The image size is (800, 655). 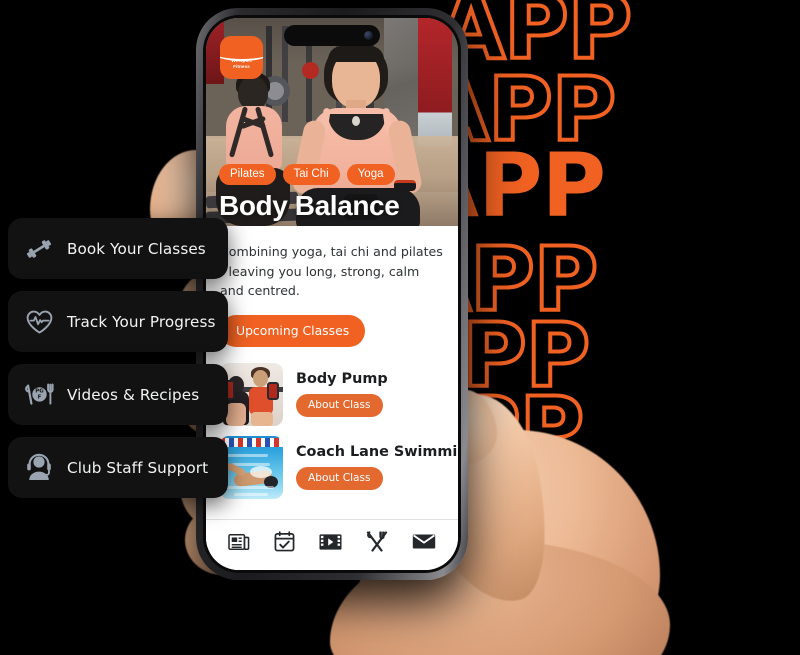 I want to click on calendar-icon, so click(x=284, y=541).